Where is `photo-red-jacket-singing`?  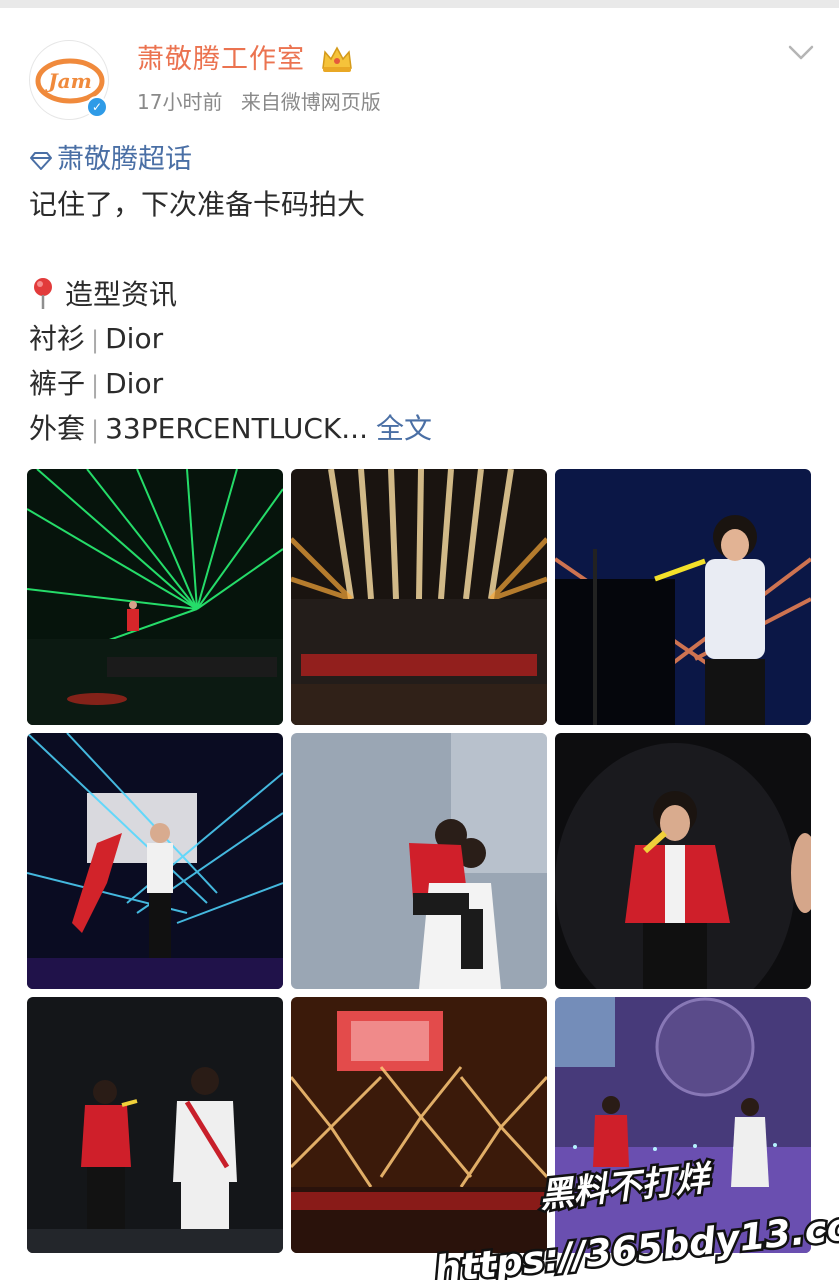 photo-red-jacket-singing is located at coordinates (683, 861).